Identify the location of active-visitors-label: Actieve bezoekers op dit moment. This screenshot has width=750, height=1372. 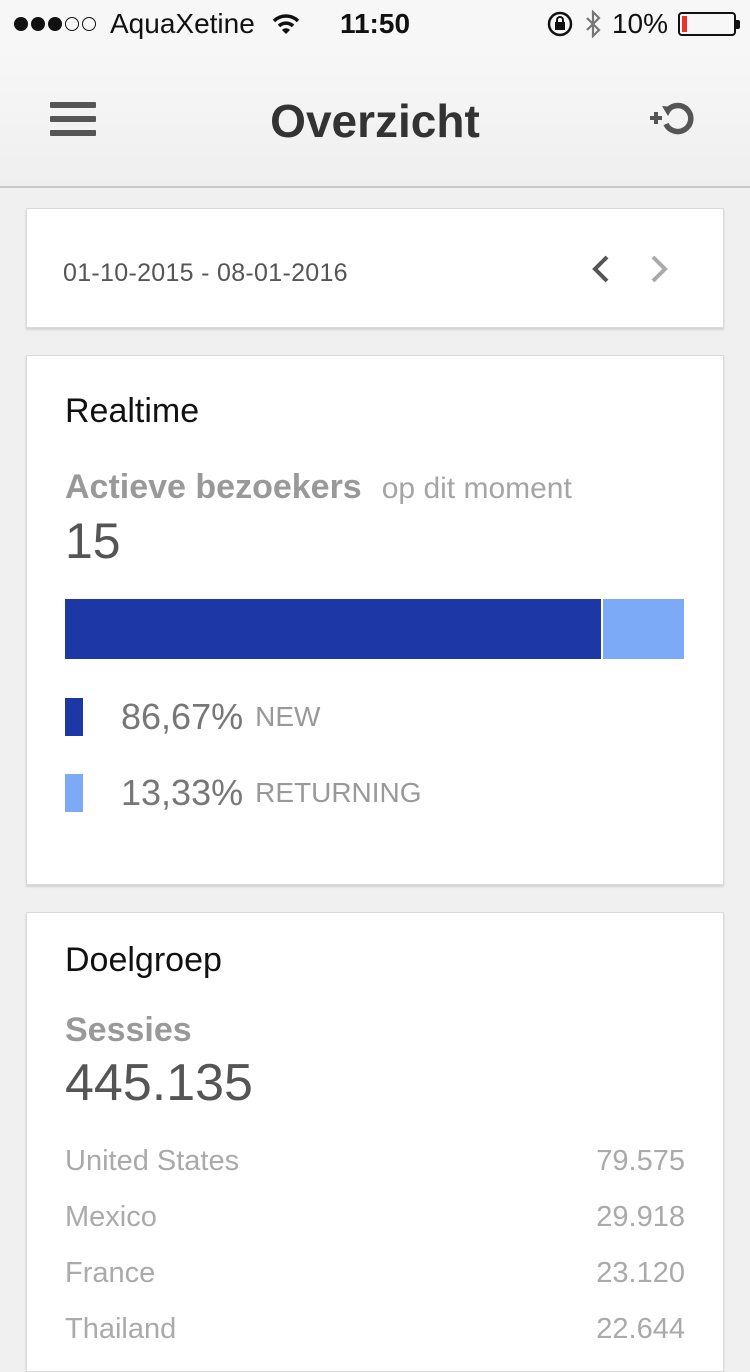
(318, 487).